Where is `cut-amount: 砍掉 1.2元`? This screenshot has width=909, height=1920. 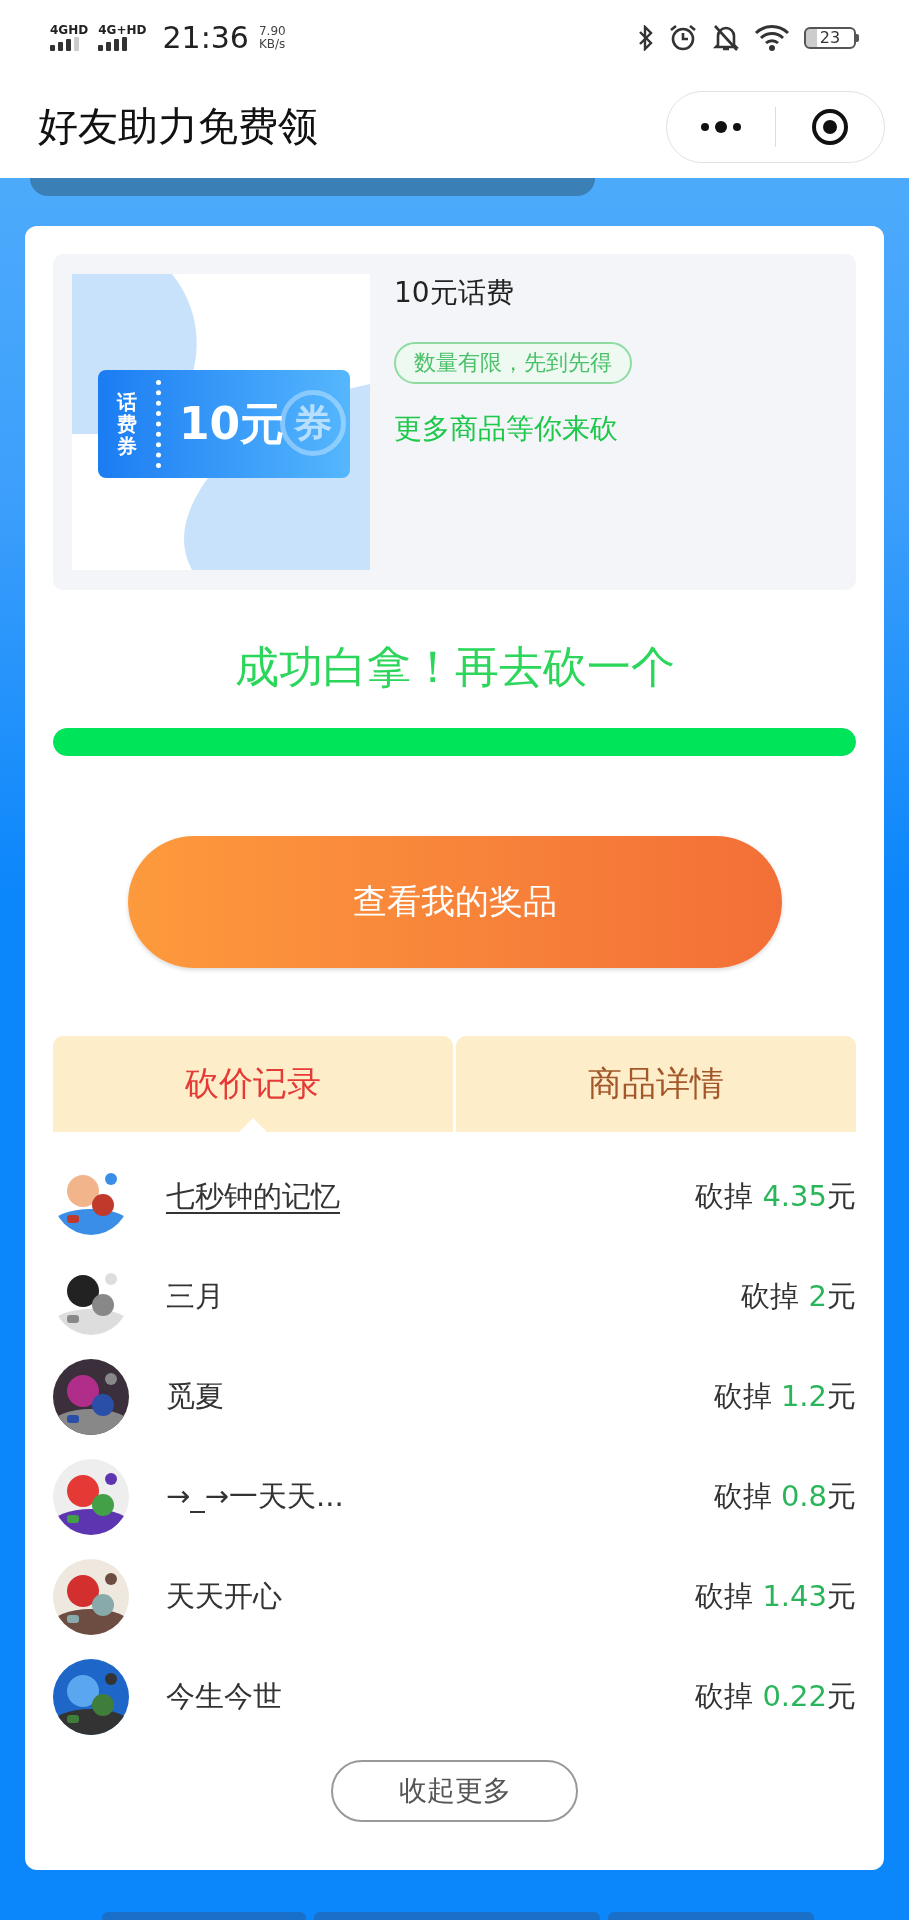
cut-amount: 砍掉 1.2元 is located at coordinates (784, 1396).